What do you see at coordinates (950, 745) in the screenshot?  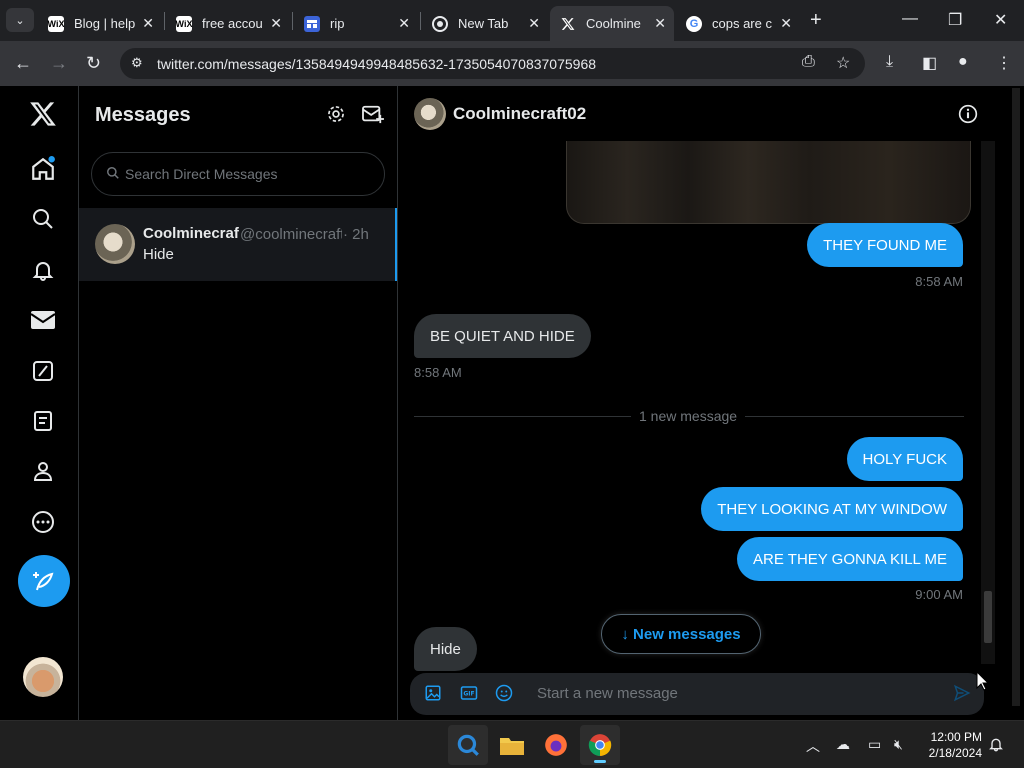 I see `system-clock: 12:00 PM 2/18/2024` at bounding box center [950, 745].